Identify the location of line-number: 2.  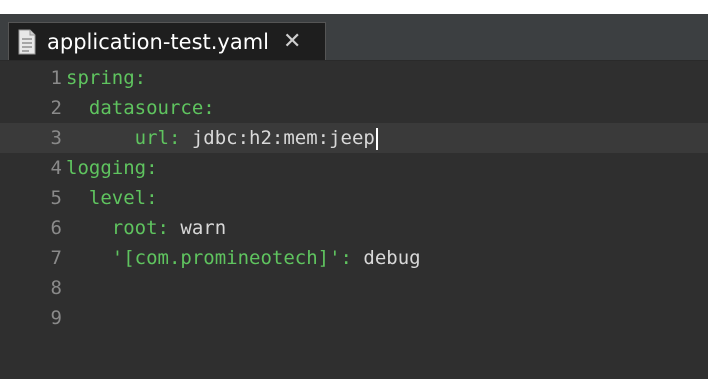
(56, 108).